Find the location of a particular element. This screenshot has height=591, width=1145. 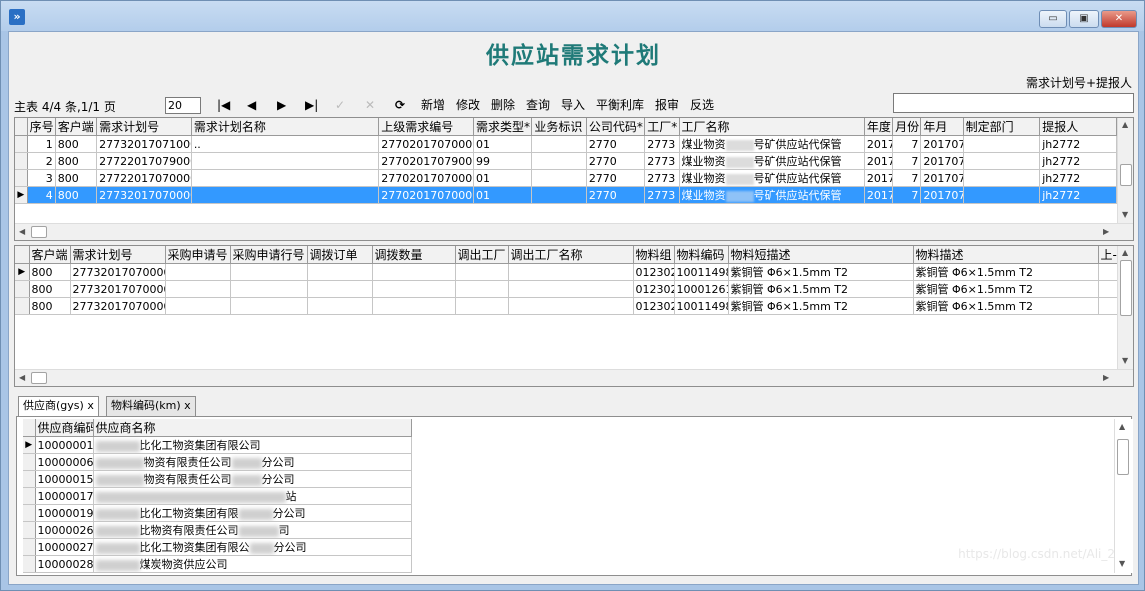

cell: 站 is located at coordinates (252, 496).